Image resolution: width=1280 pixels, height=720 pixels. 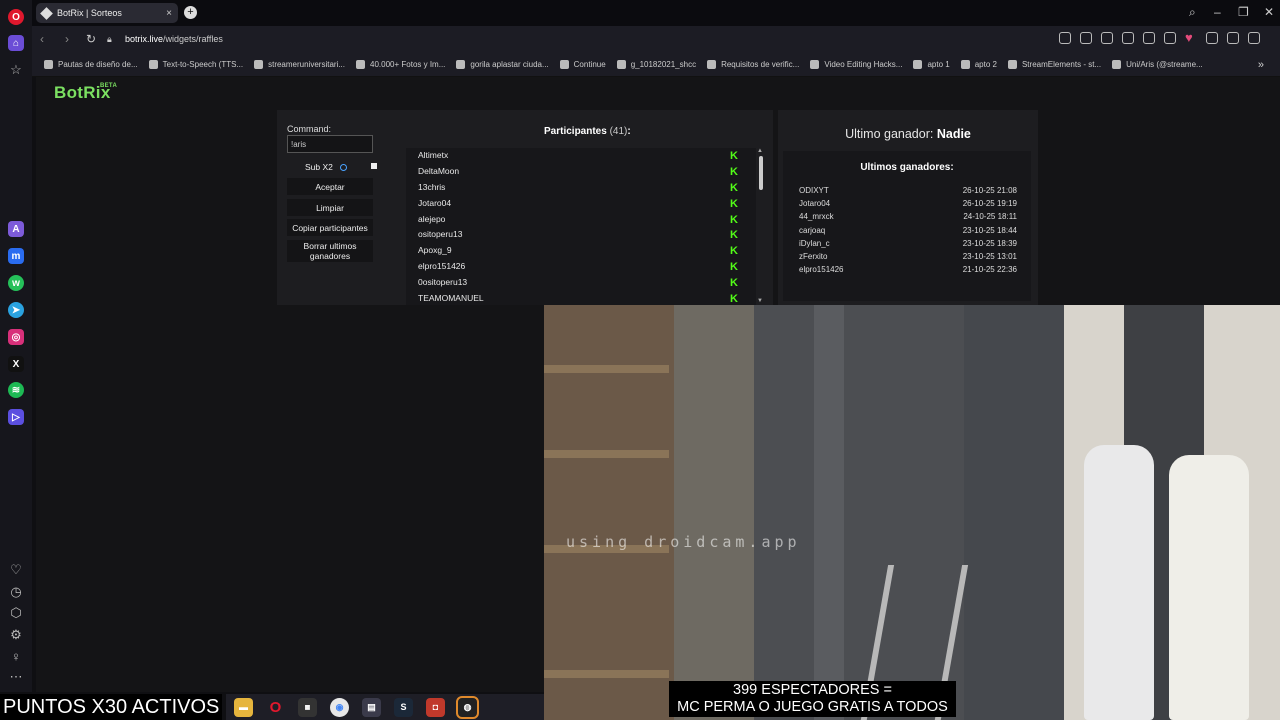 What do you see at coordinates (985, 64) in the screenshot?
I see `bookmark-label: apto 2` at bounding box center [985, 64].